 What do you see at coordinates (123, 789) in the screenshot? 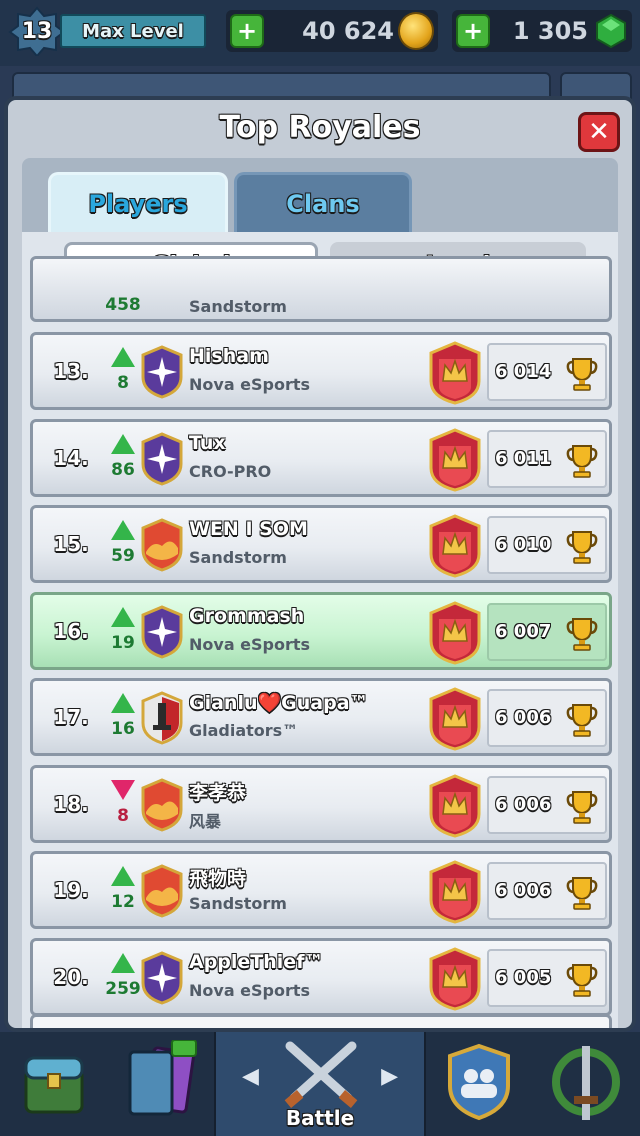
I see `rank-down-icon` at bounding box center [123, 789].